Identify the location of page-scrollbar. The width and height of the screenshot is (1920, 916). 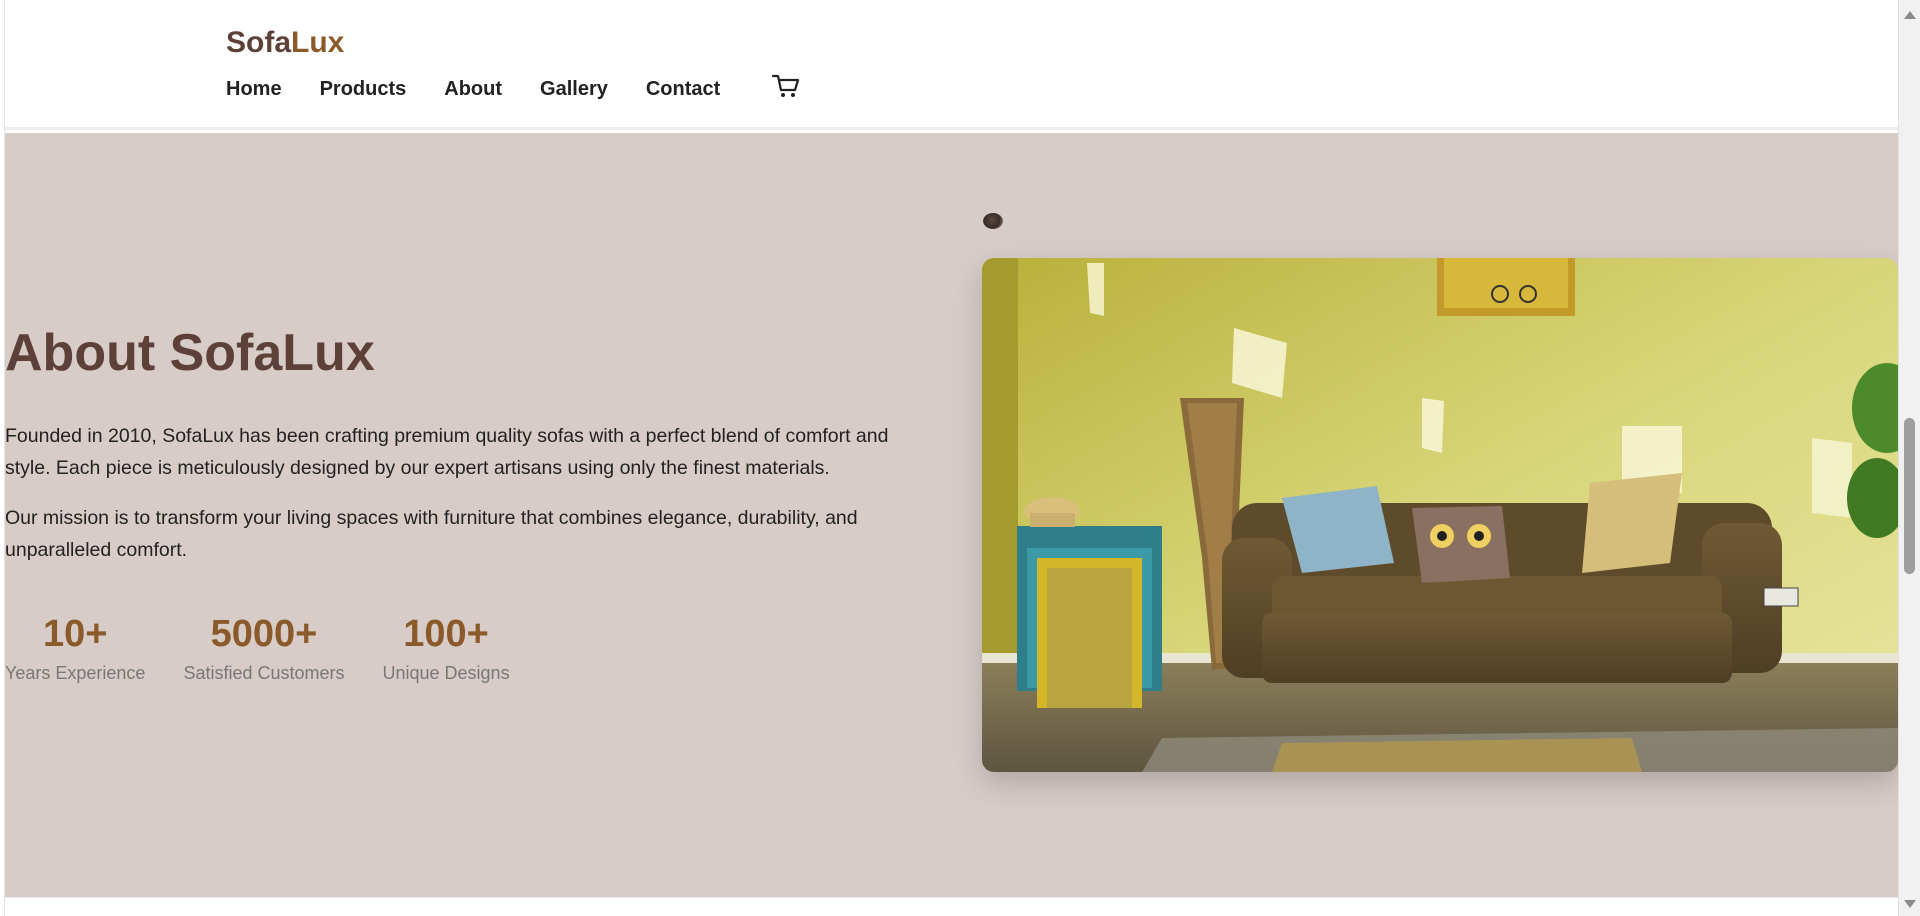
(1909, 458).